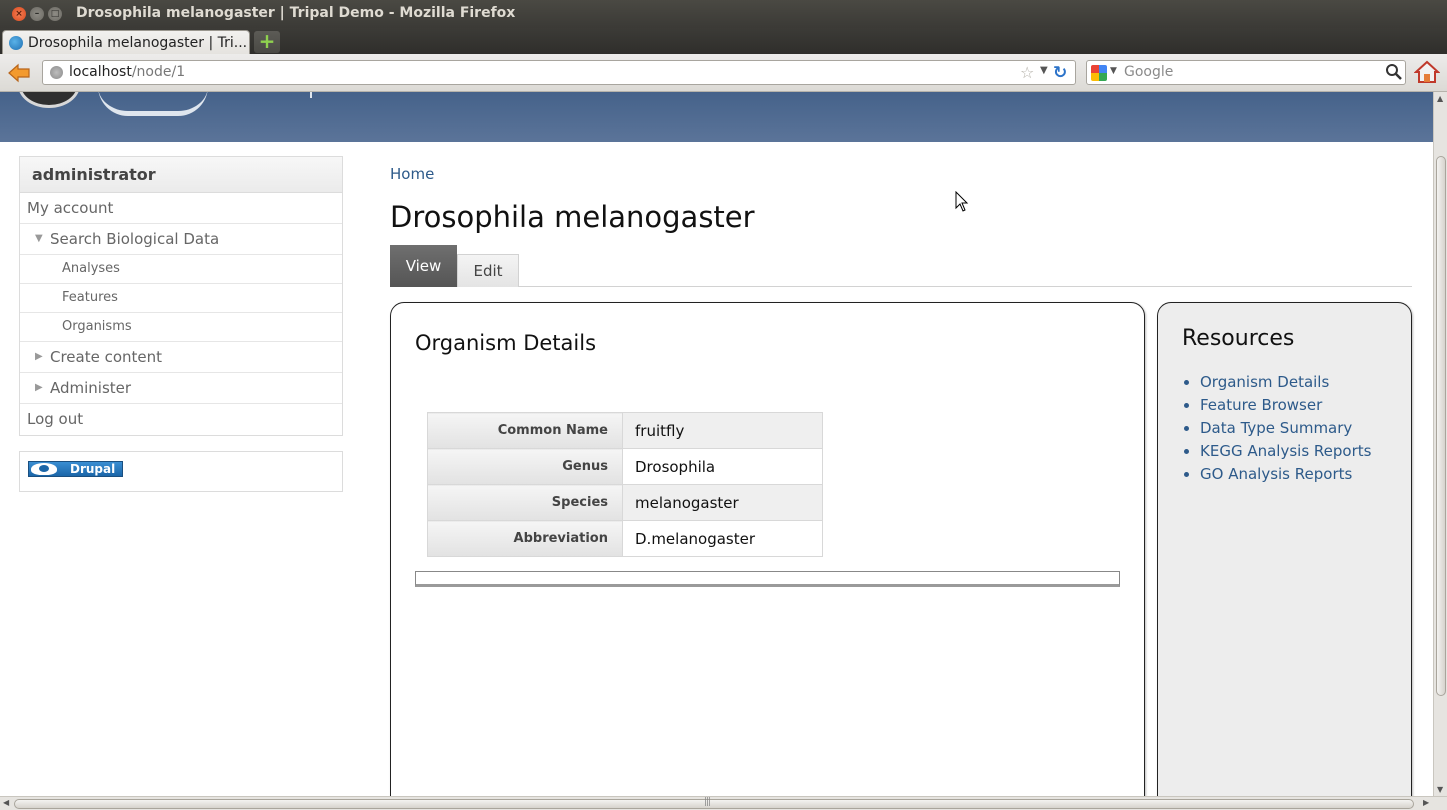 The image size is (1447, 810). What do you see at coordinates (1027, 72) in the screenshot?
I see `star-icon: ☆` at bounding box center [1027, 72].